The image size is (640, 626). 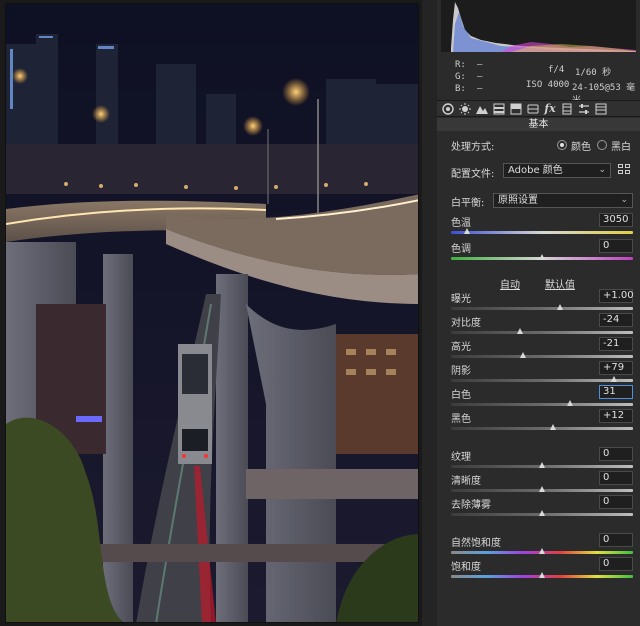 What do you see at coordinates (616, 564) in the screenshot?
I see `slider-value-saturation: 0` at bounding box center [616, 564].